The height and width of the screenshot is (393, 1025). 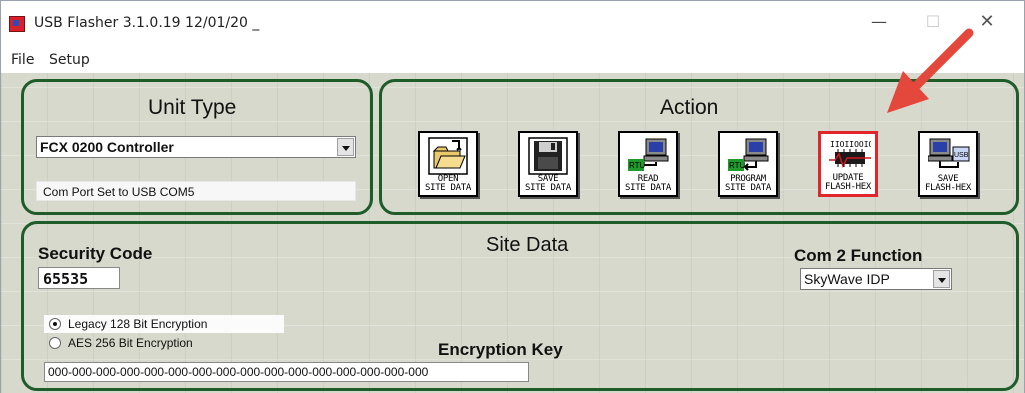 I want to click on floppy-disk-icon, so click(x=548, y=156).